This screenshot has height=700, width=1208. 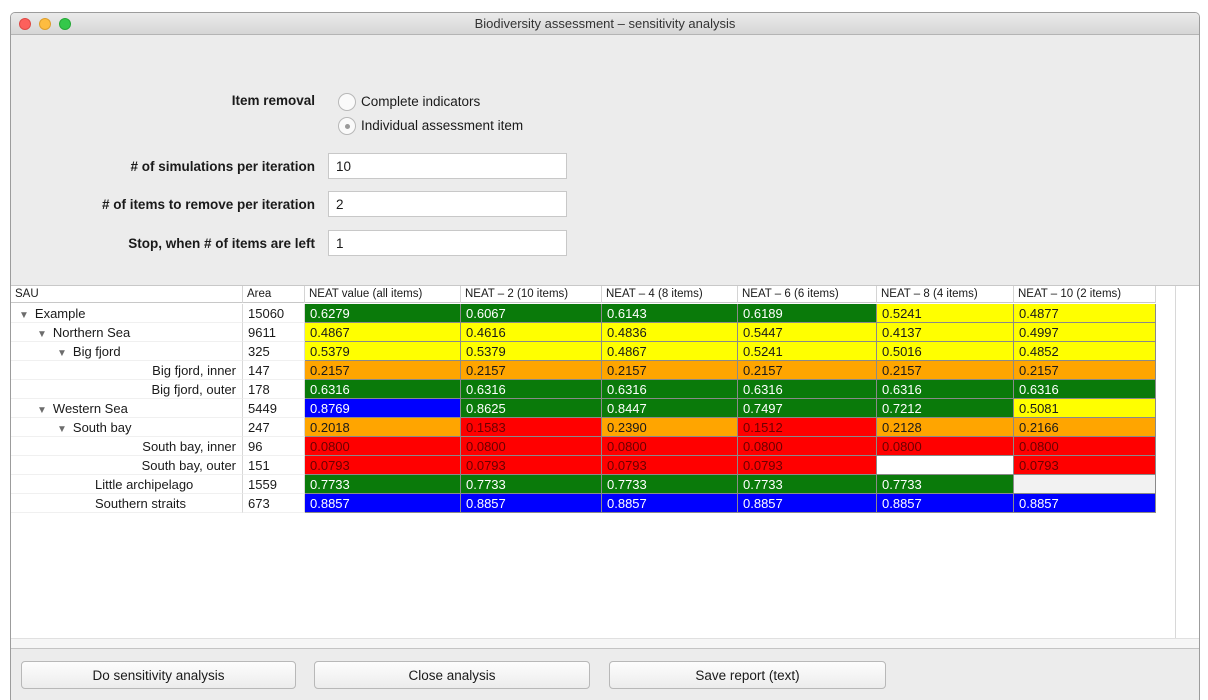 I want to click on header-neat-2: NEAT – 2 (10 items), so click(x=531, y=294).